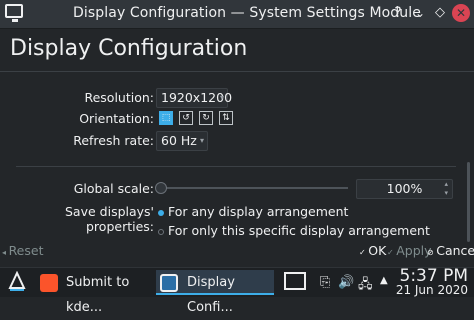 The height and width of the screenshot is (320, 474). What do you see at coordinates (468, 202) in the screenshot?
I see `scrollbar` at bounding box center [468, 202].